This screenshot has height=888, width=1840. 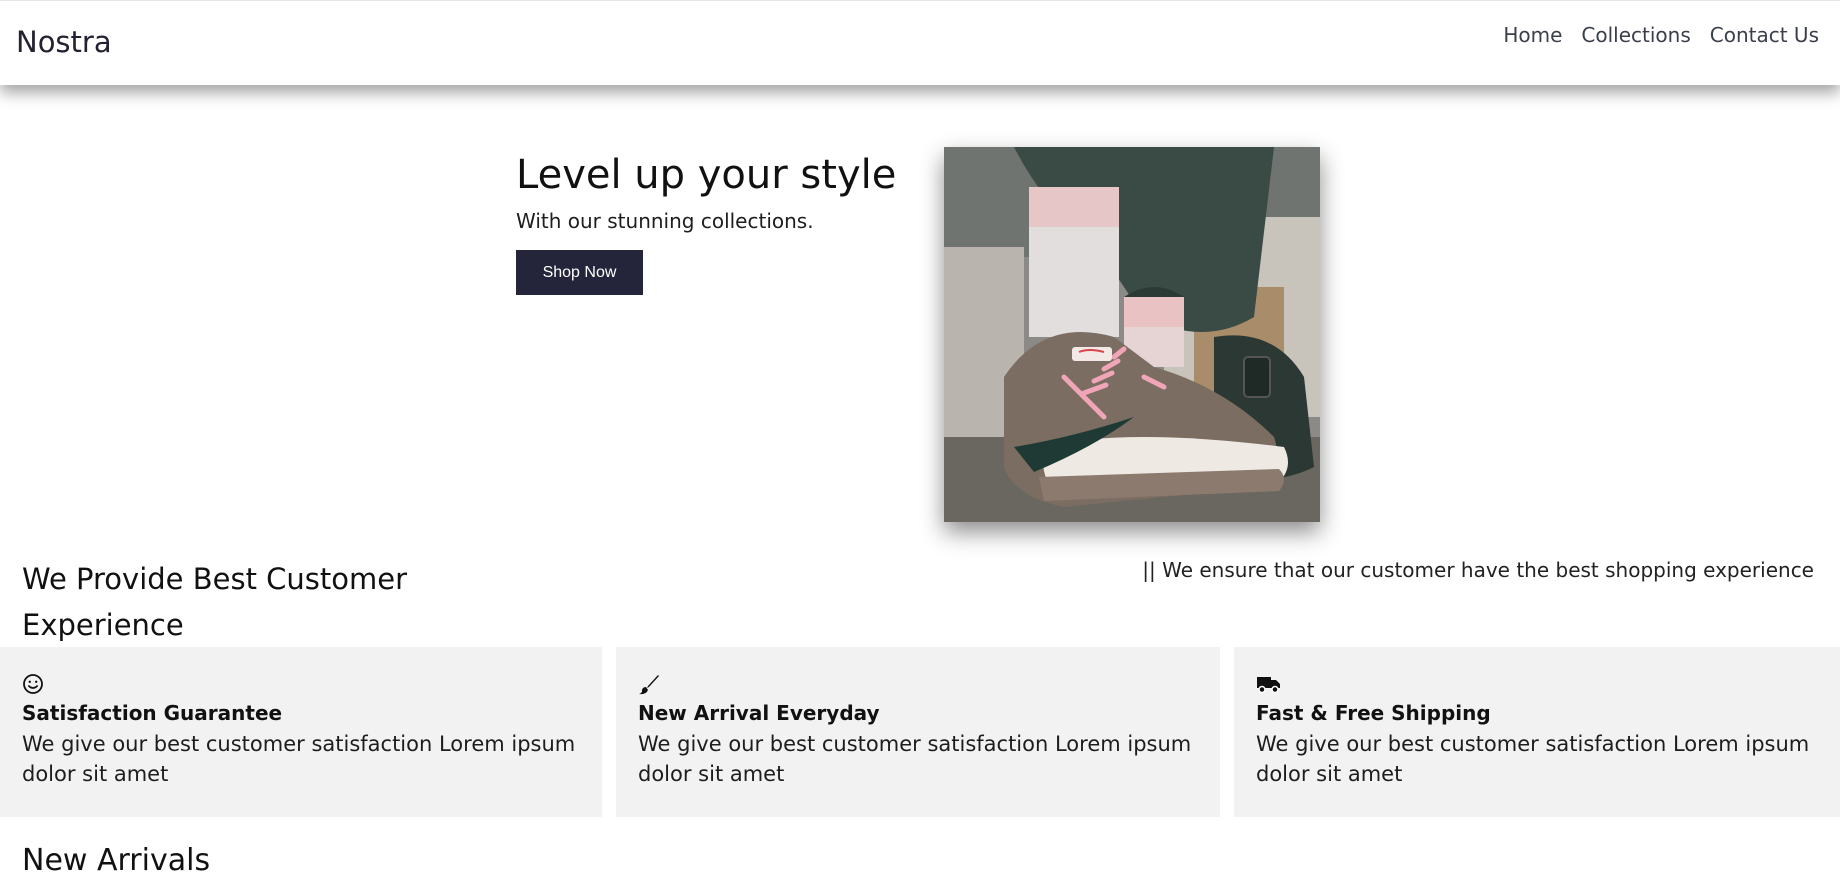 What do you see at coordinates (116, 860) in the screenshot?
I see `new-arrivals-heading: New Arrivals` at bounding box center [116, 860].